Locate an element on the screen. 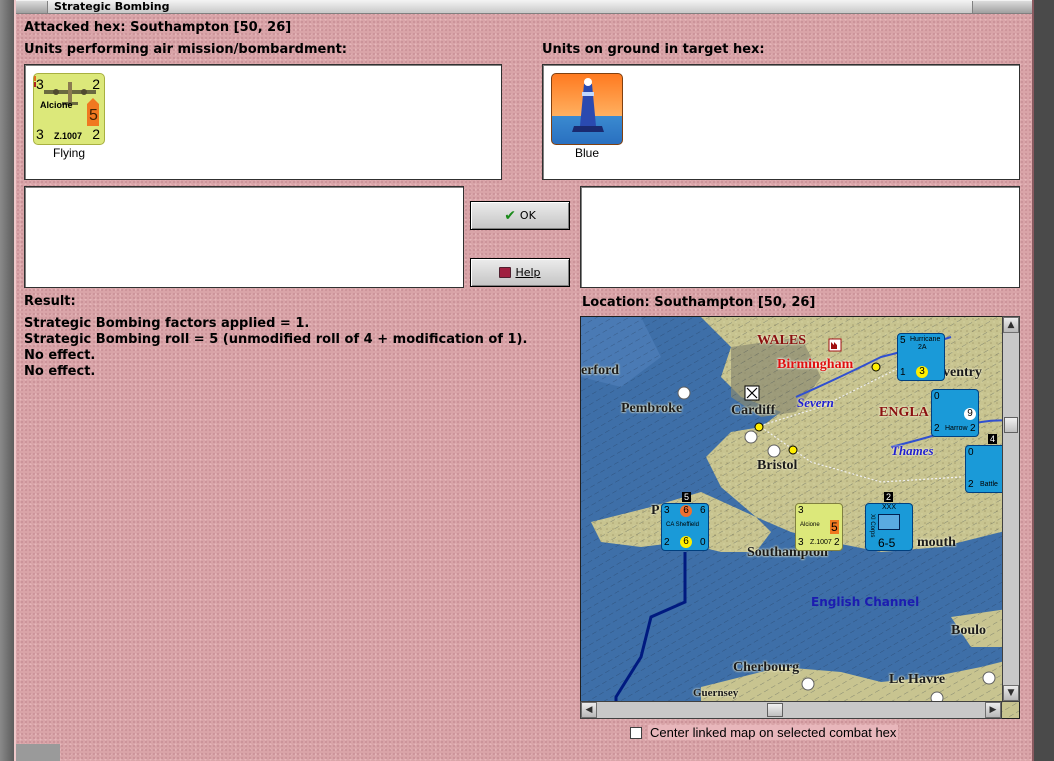 The image size is (1054, 761). result-label: Result: is located at coordinates (50, 301).